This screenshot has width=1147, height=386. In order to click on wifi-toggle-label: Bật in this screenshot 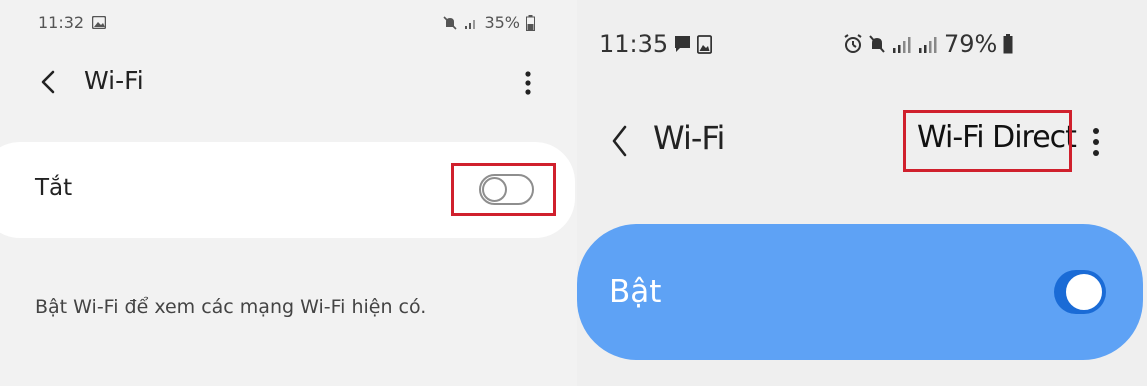, I will do `click(635, 292)`.